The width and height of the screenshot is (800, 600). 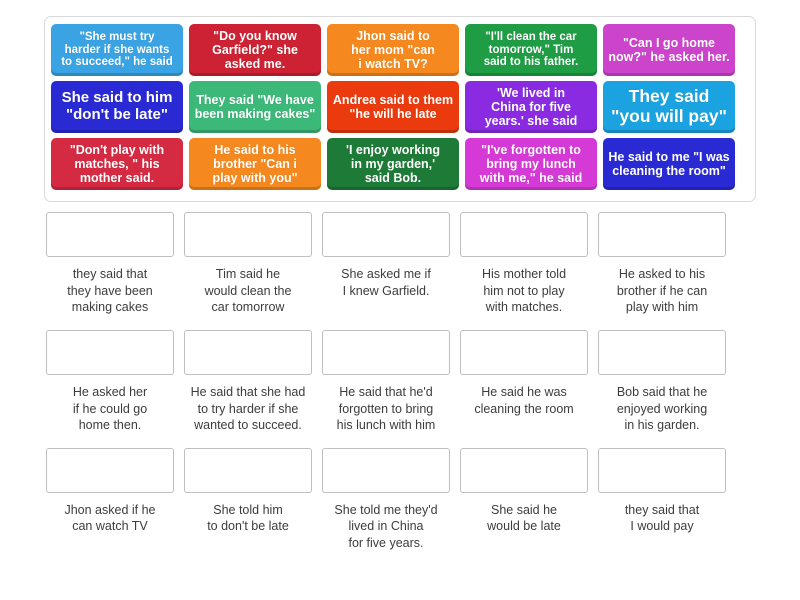 I want to click on draggable-tile: He said to me "I was cleaning the room", so click(x=669, y=164).